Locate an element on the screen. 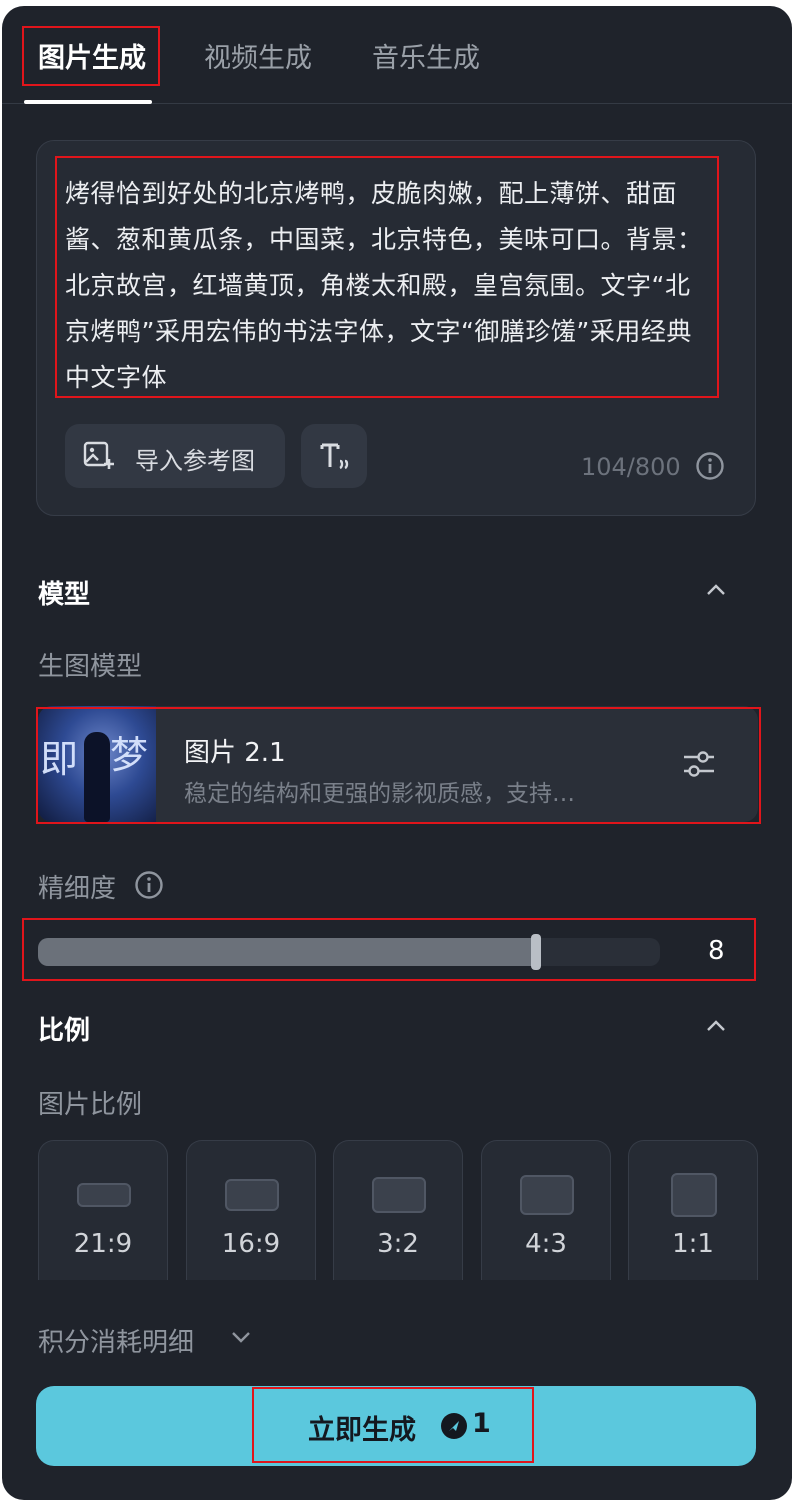 The height and width of the screenshot is (1504, 796). text-style-button is located at coordinates (334, 456).